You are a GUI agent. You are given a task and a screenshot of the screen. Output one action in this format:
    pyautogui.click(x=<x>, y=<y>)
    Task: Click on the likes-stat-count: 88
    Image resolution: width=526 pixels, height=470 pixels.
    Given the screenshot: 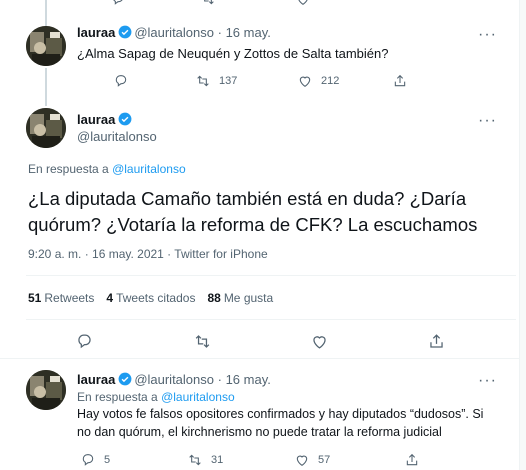 What is the action you would take?
    pyautogui.click(x=214, y=298)
    